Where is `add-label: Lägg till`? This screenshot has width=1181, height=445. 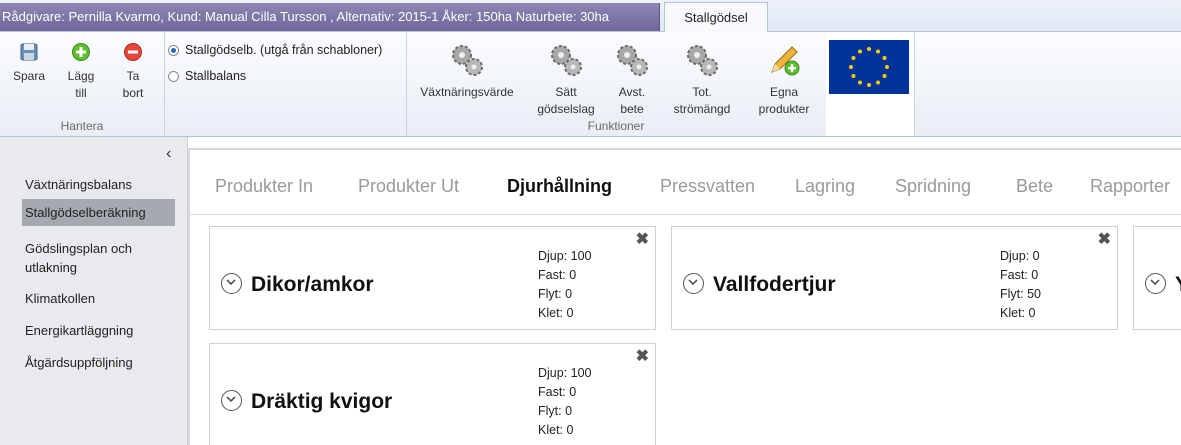 add-label: Lägg till is located at coordinates (81, 84).